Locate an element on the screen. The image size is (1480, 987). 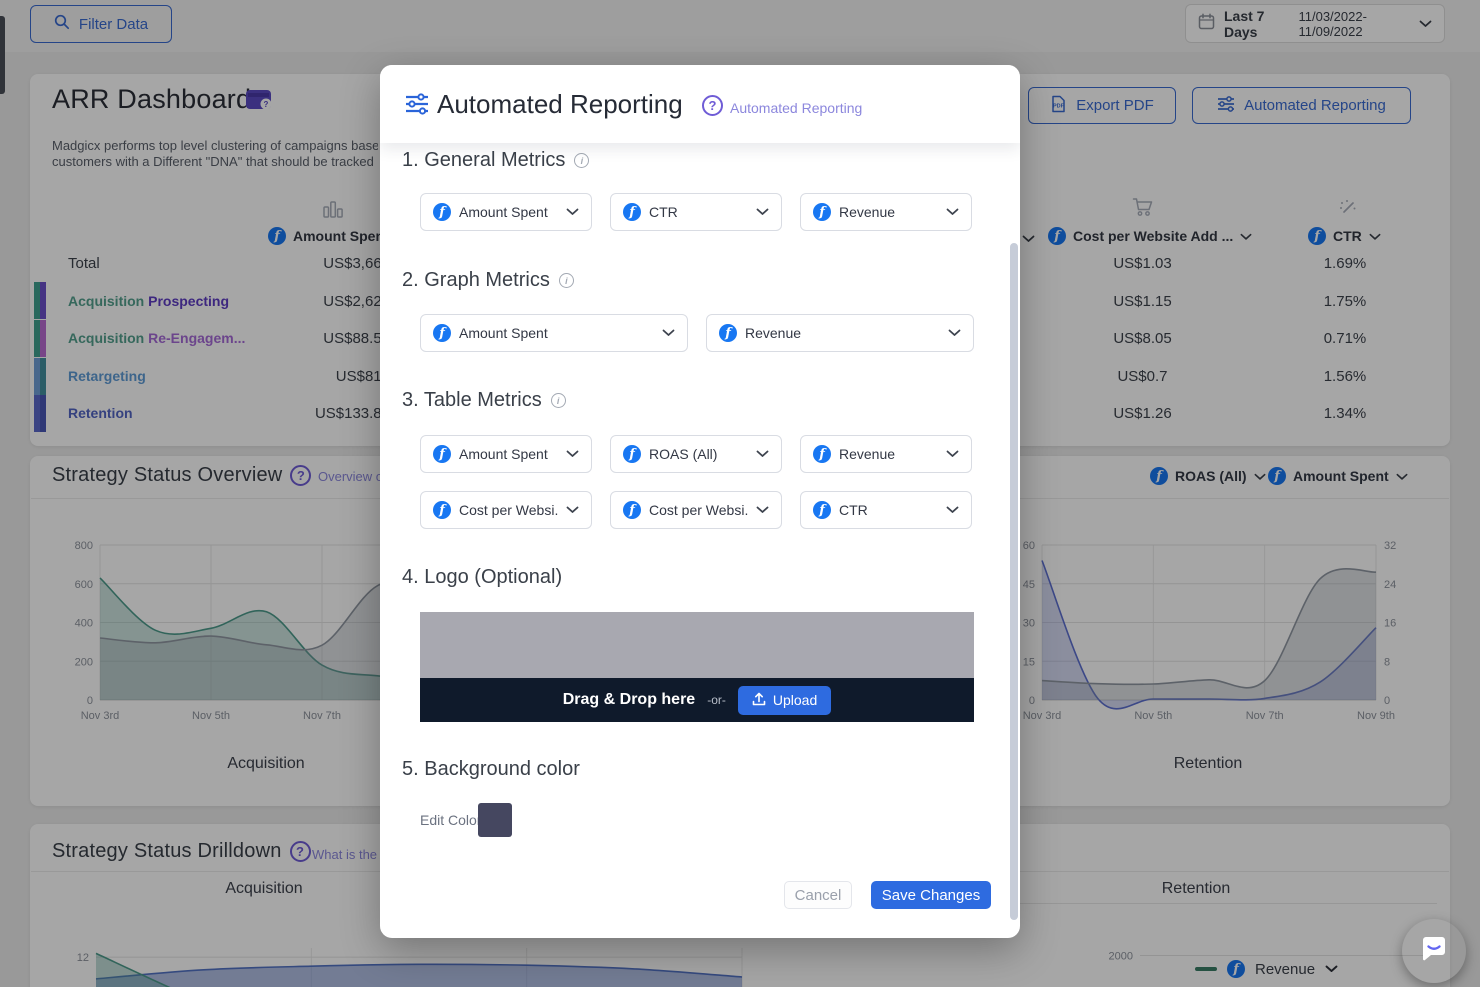
general-metric-dropdown-1: f Amount Spent is located at coordinates (506, 212).